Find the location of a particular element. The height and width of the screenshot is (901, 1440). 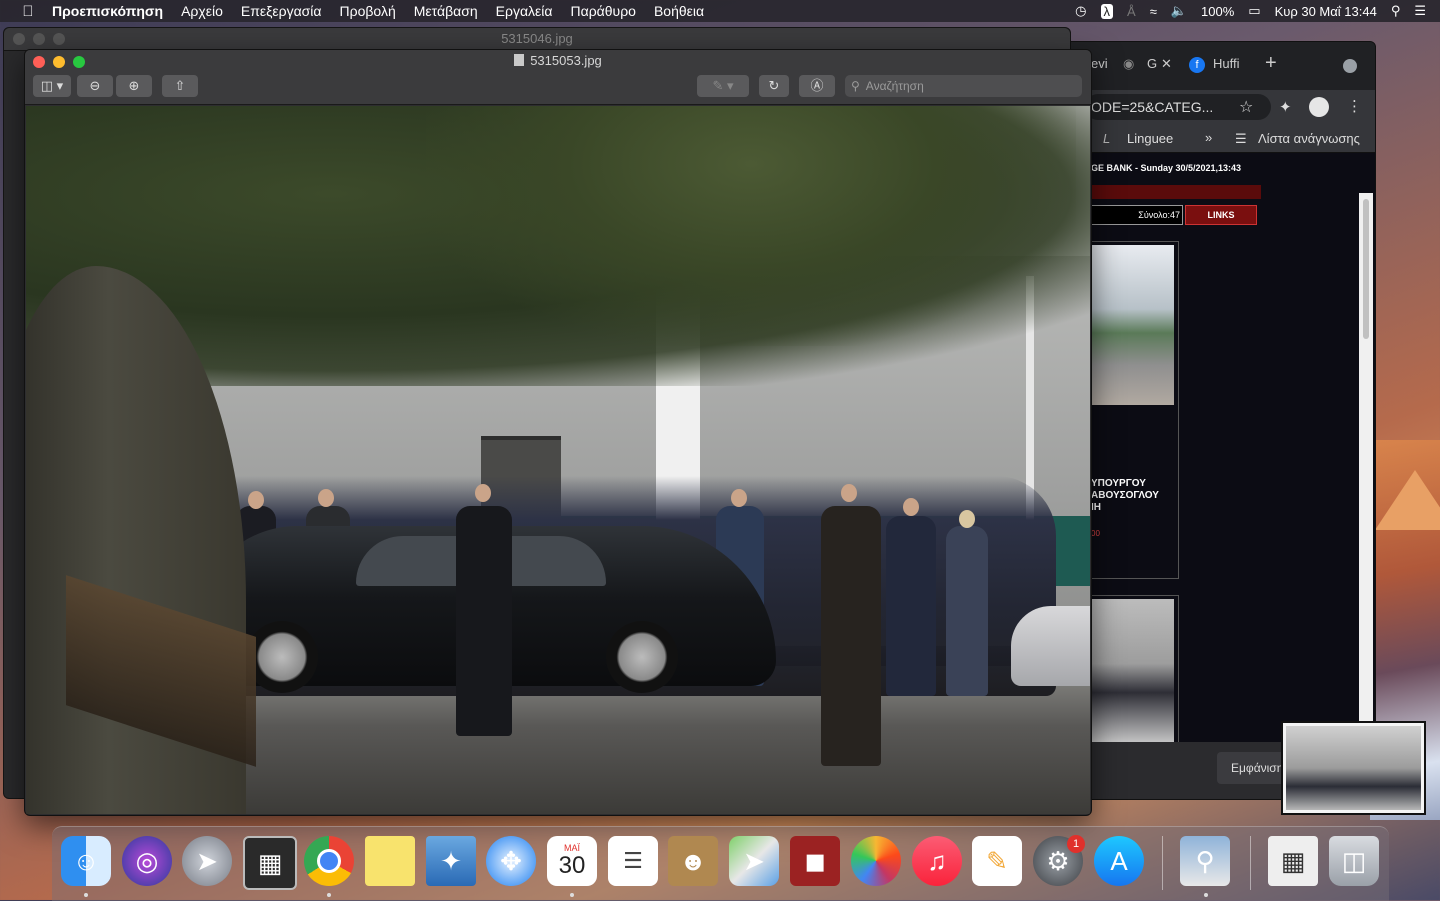

siri-icon: ◎ is located at coordinates (147, 861).